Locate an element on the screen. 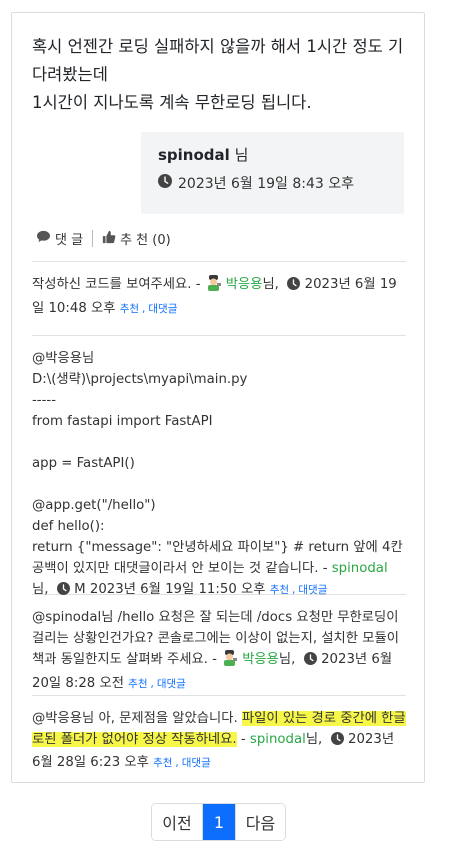 Image resolution: width=451 pixels, height=850 pixels. comment-icon is located at coordinates (43, 238).